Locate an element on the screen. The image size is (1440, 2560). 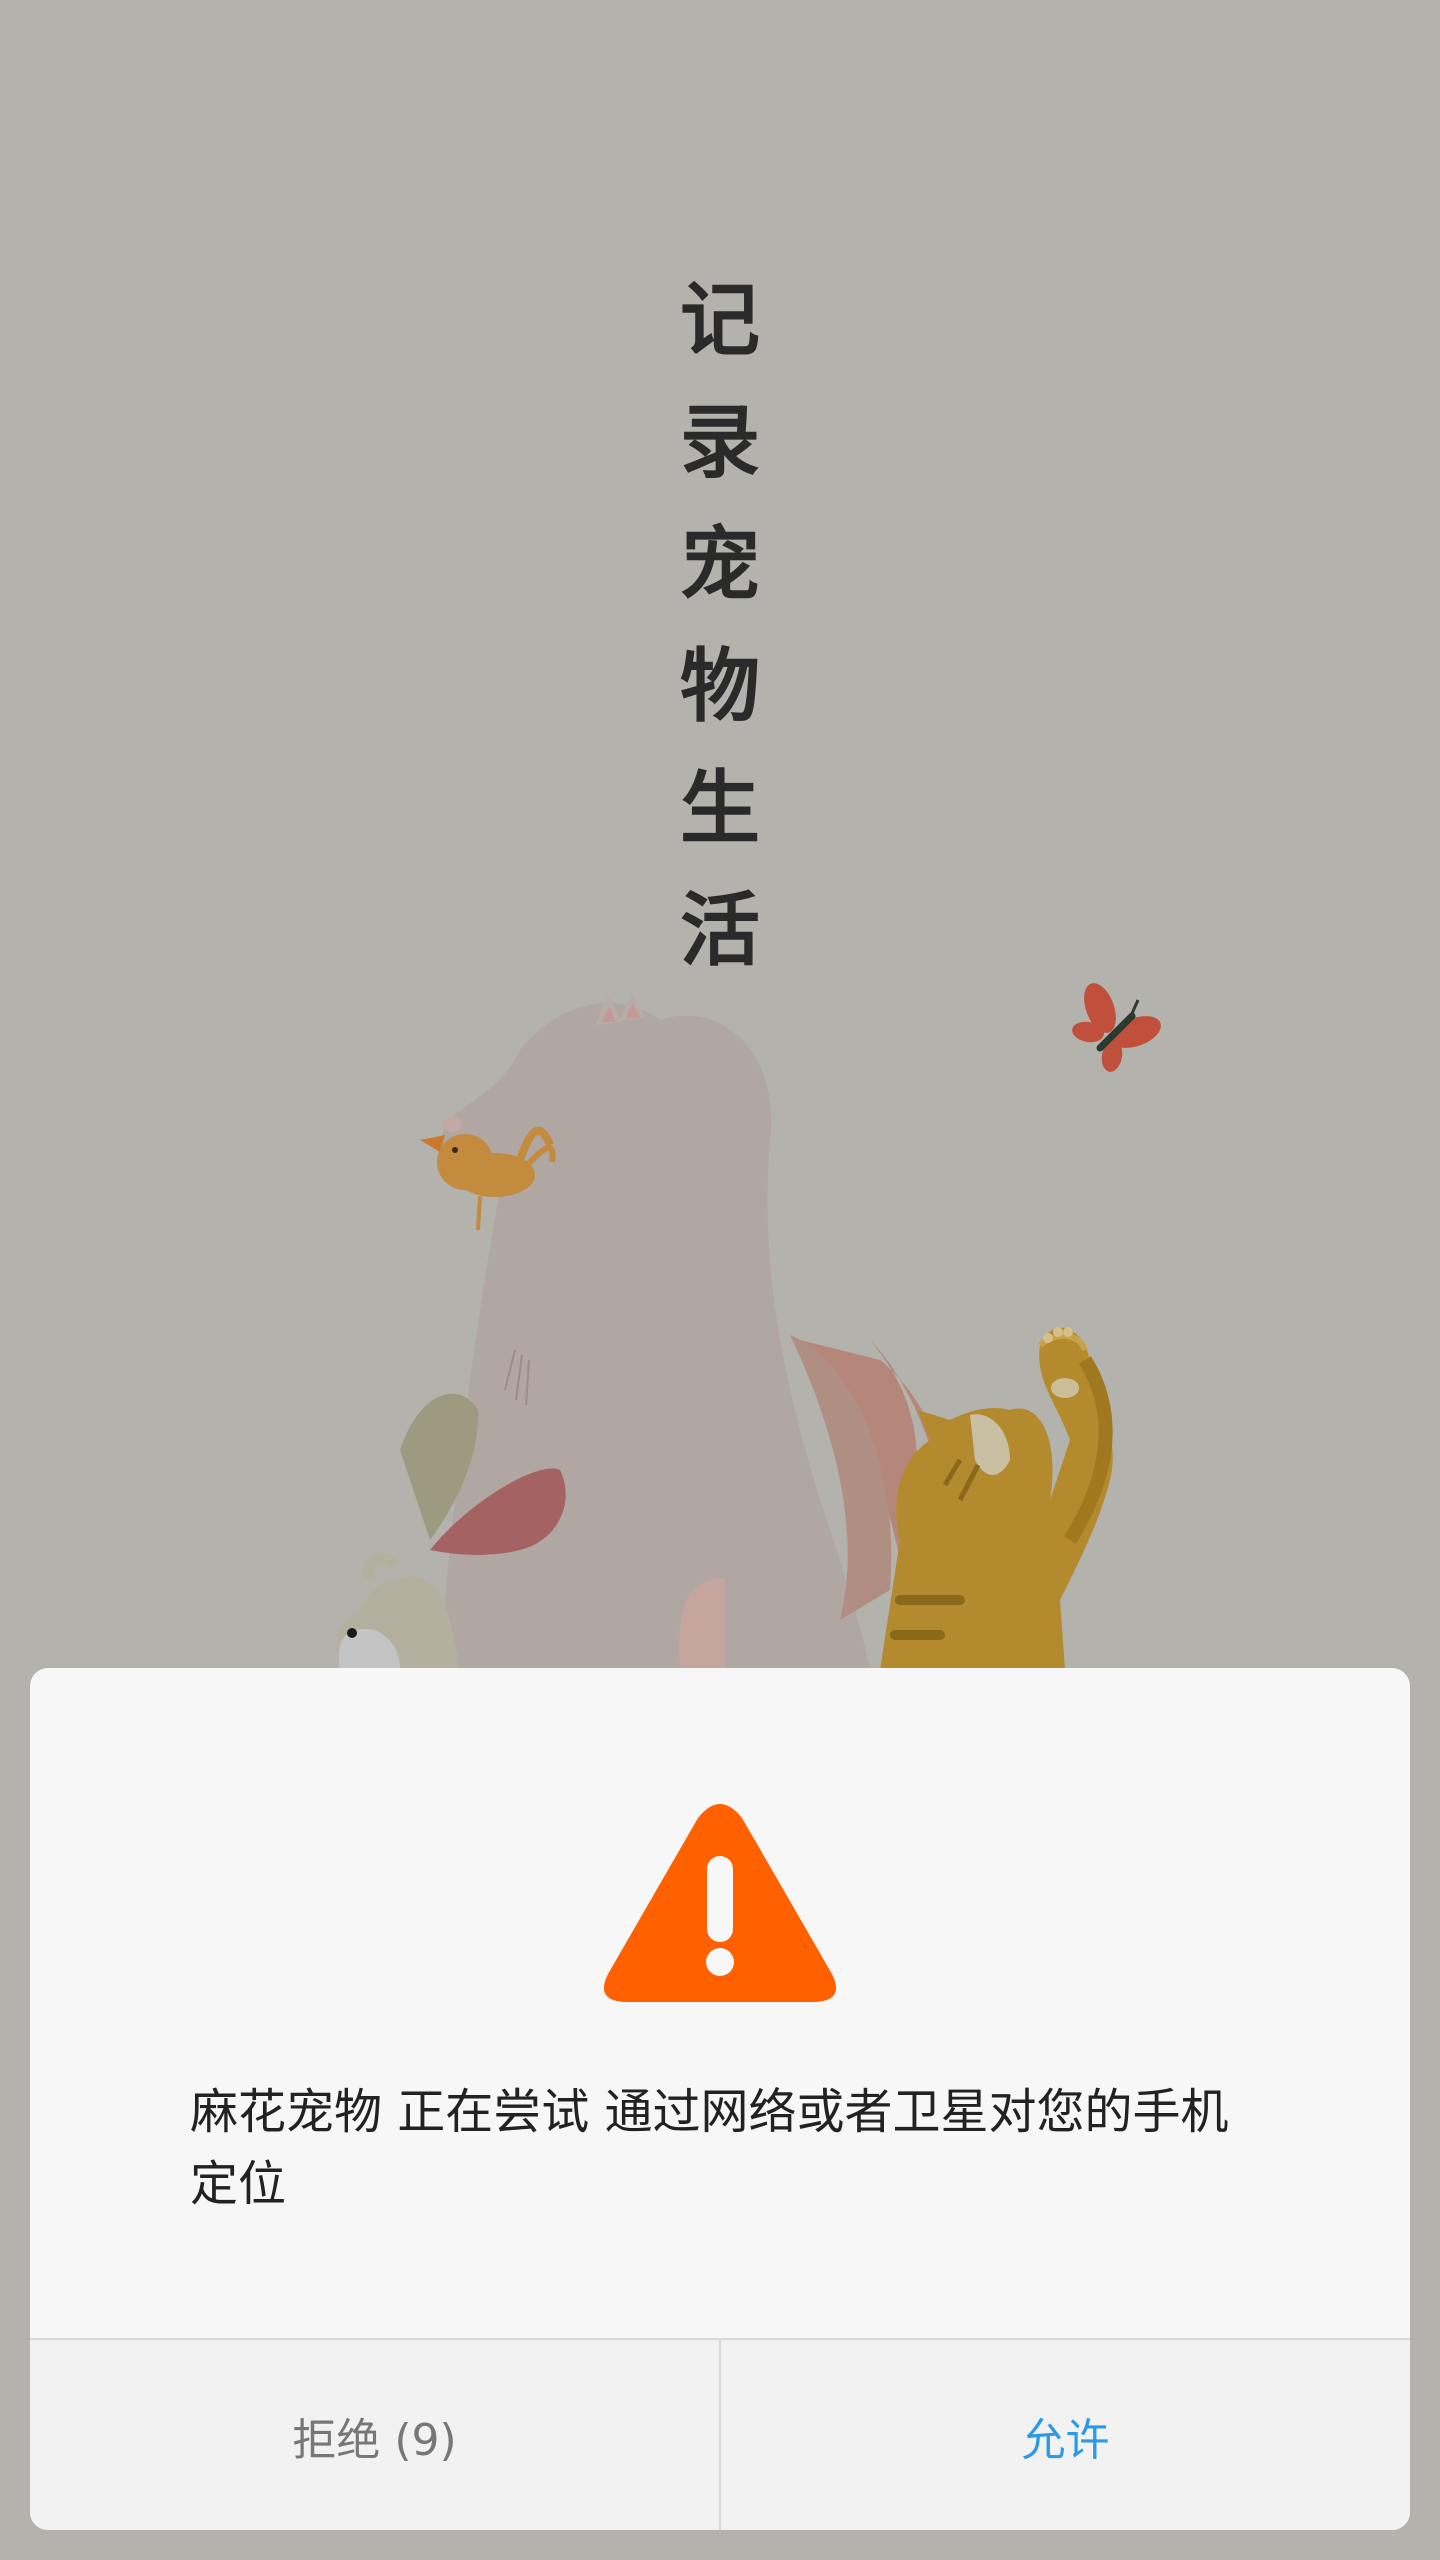
pets-illustration is located at coordinates (724, 1331).